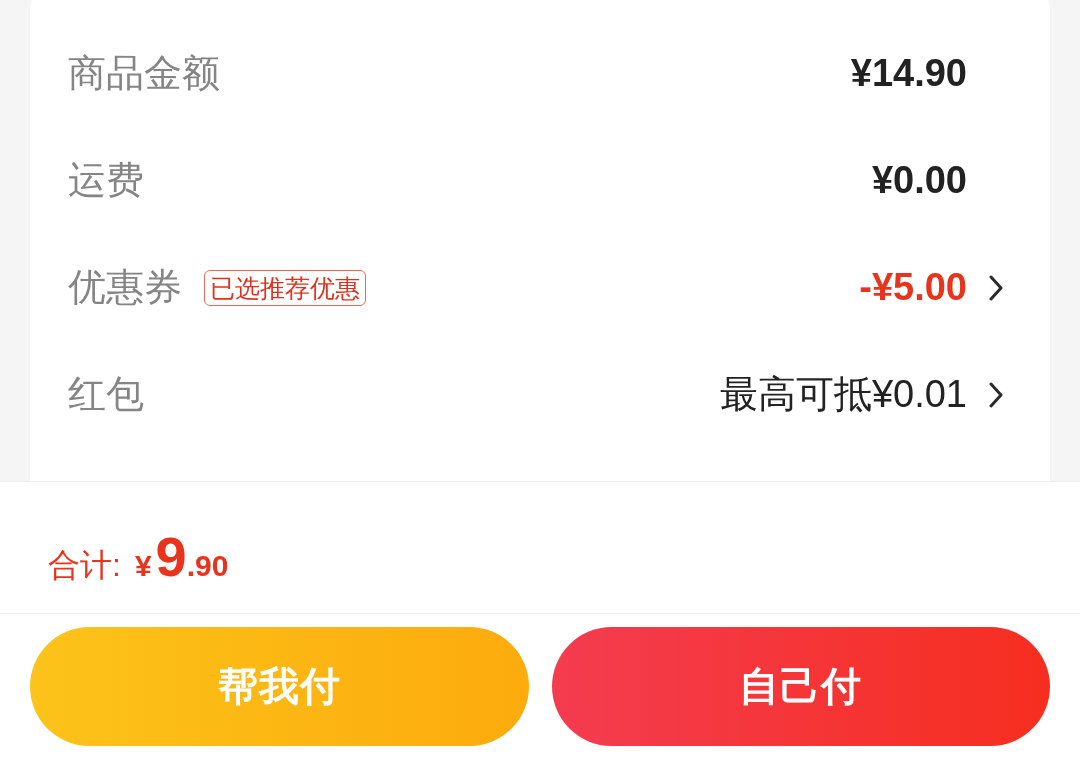 This screenshot has width=1080, height=760. I want to click on currency-symbol: ¥, so click(143, 566).